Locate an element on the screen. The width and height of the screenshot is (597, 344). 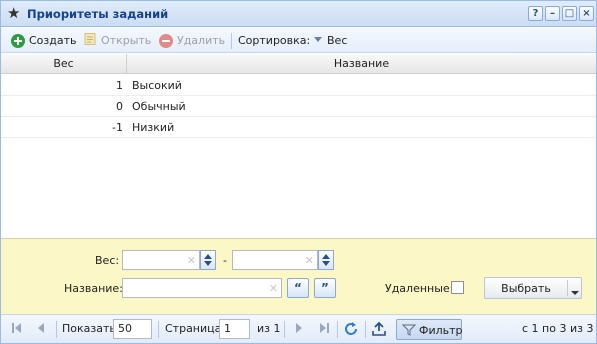
page-size-label: Показать is located at coordinates (89, 328).